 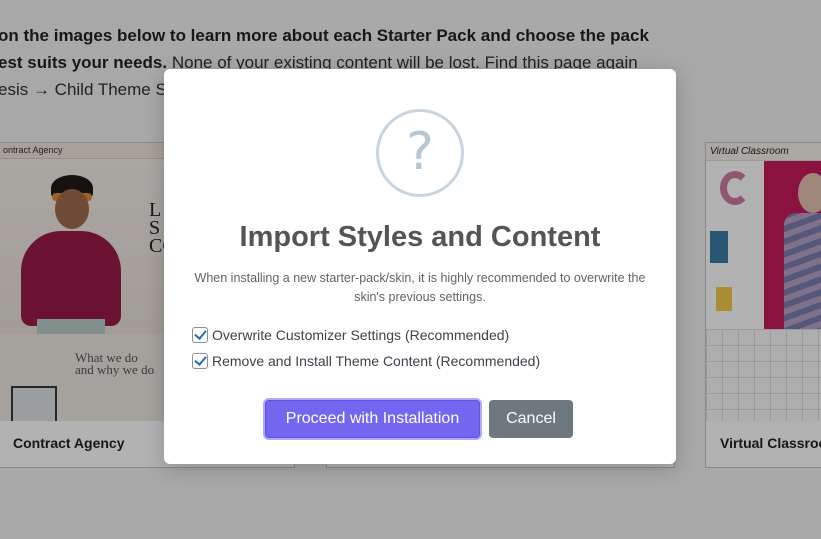 What do you see at coordinates (420, 237) in the screenshot?
I see `dialog-title: Import Styles and Content` at bounding box center [420, 237].